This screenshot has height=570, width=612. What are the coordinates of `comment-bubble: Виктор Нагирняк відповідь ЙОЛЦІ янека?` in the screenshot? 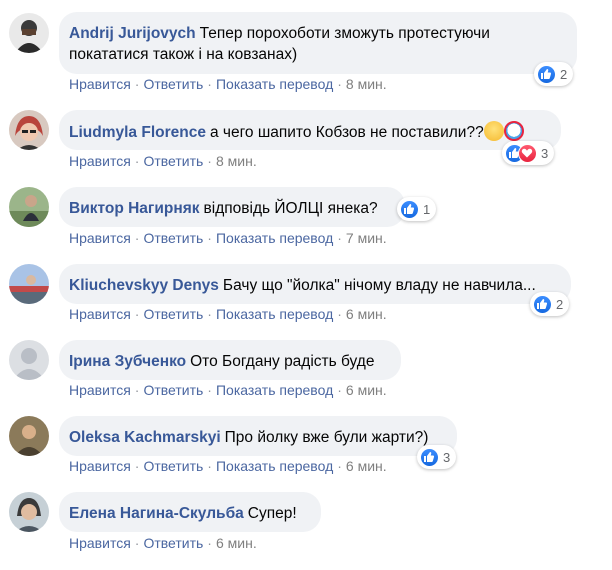 It's located at (232, 207).